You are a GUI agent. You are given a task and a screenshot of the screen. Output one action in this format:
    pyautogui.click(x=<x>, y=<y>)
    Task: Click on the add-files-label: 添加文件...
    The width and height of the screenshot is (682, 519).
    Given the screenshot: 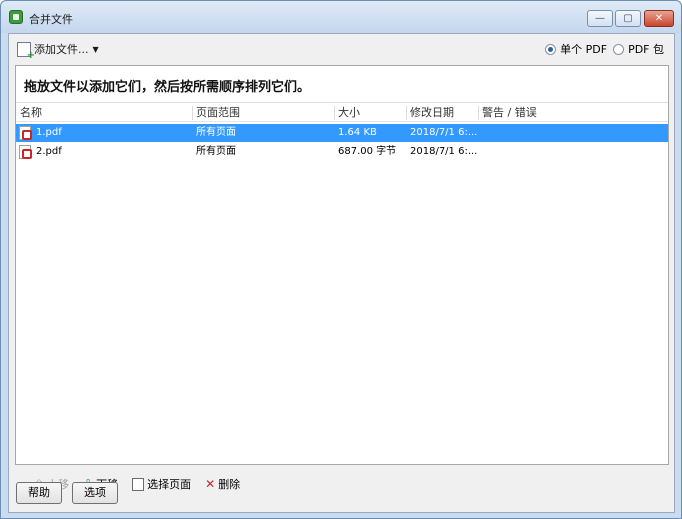 What is the action you would take?
    pyautogui.click(x=61, y=49)
    